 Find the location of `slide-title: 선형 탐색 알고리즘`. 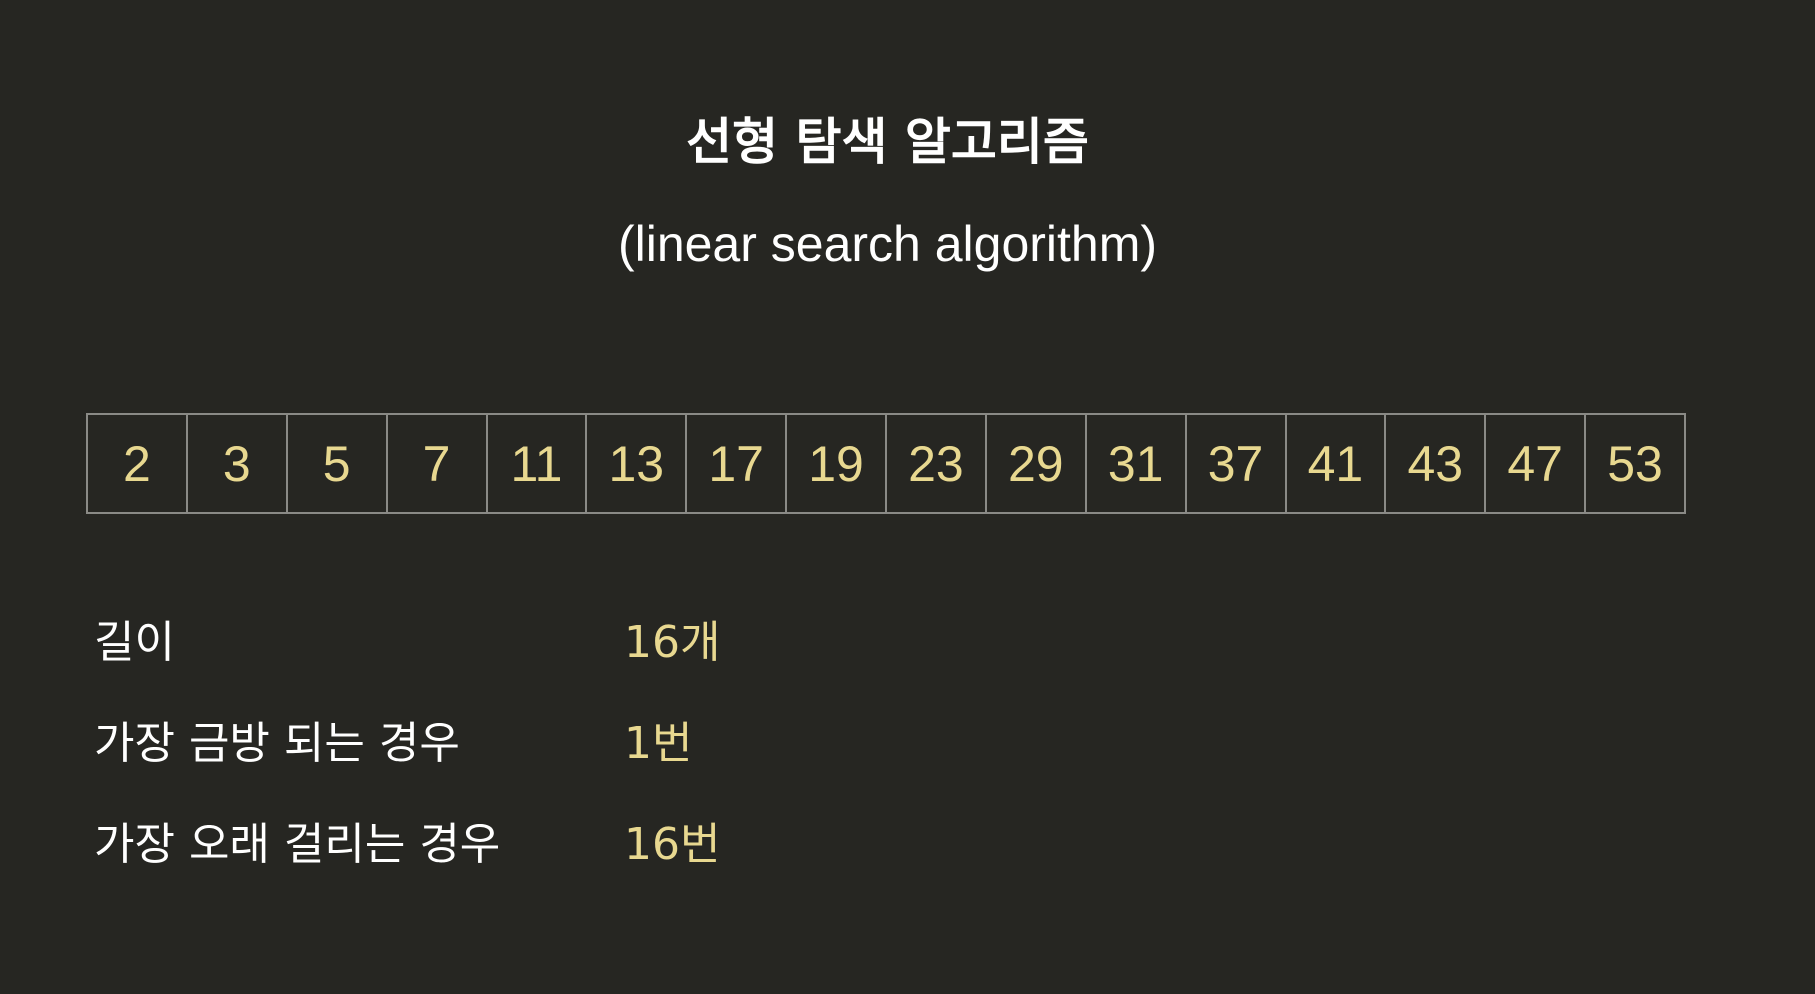

slide-title: 선형 탐색 알고리즘 is located at coordinates (887, 142).